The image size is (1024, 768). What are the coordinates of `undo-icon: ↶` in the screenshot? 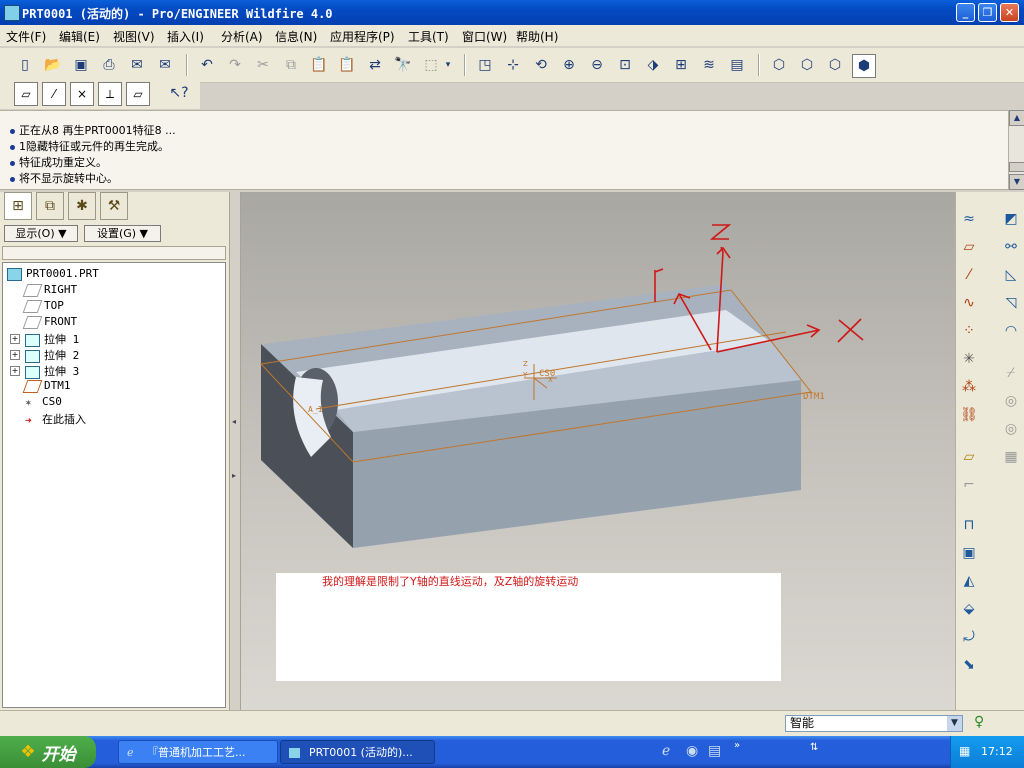 It's located at (207, 65).